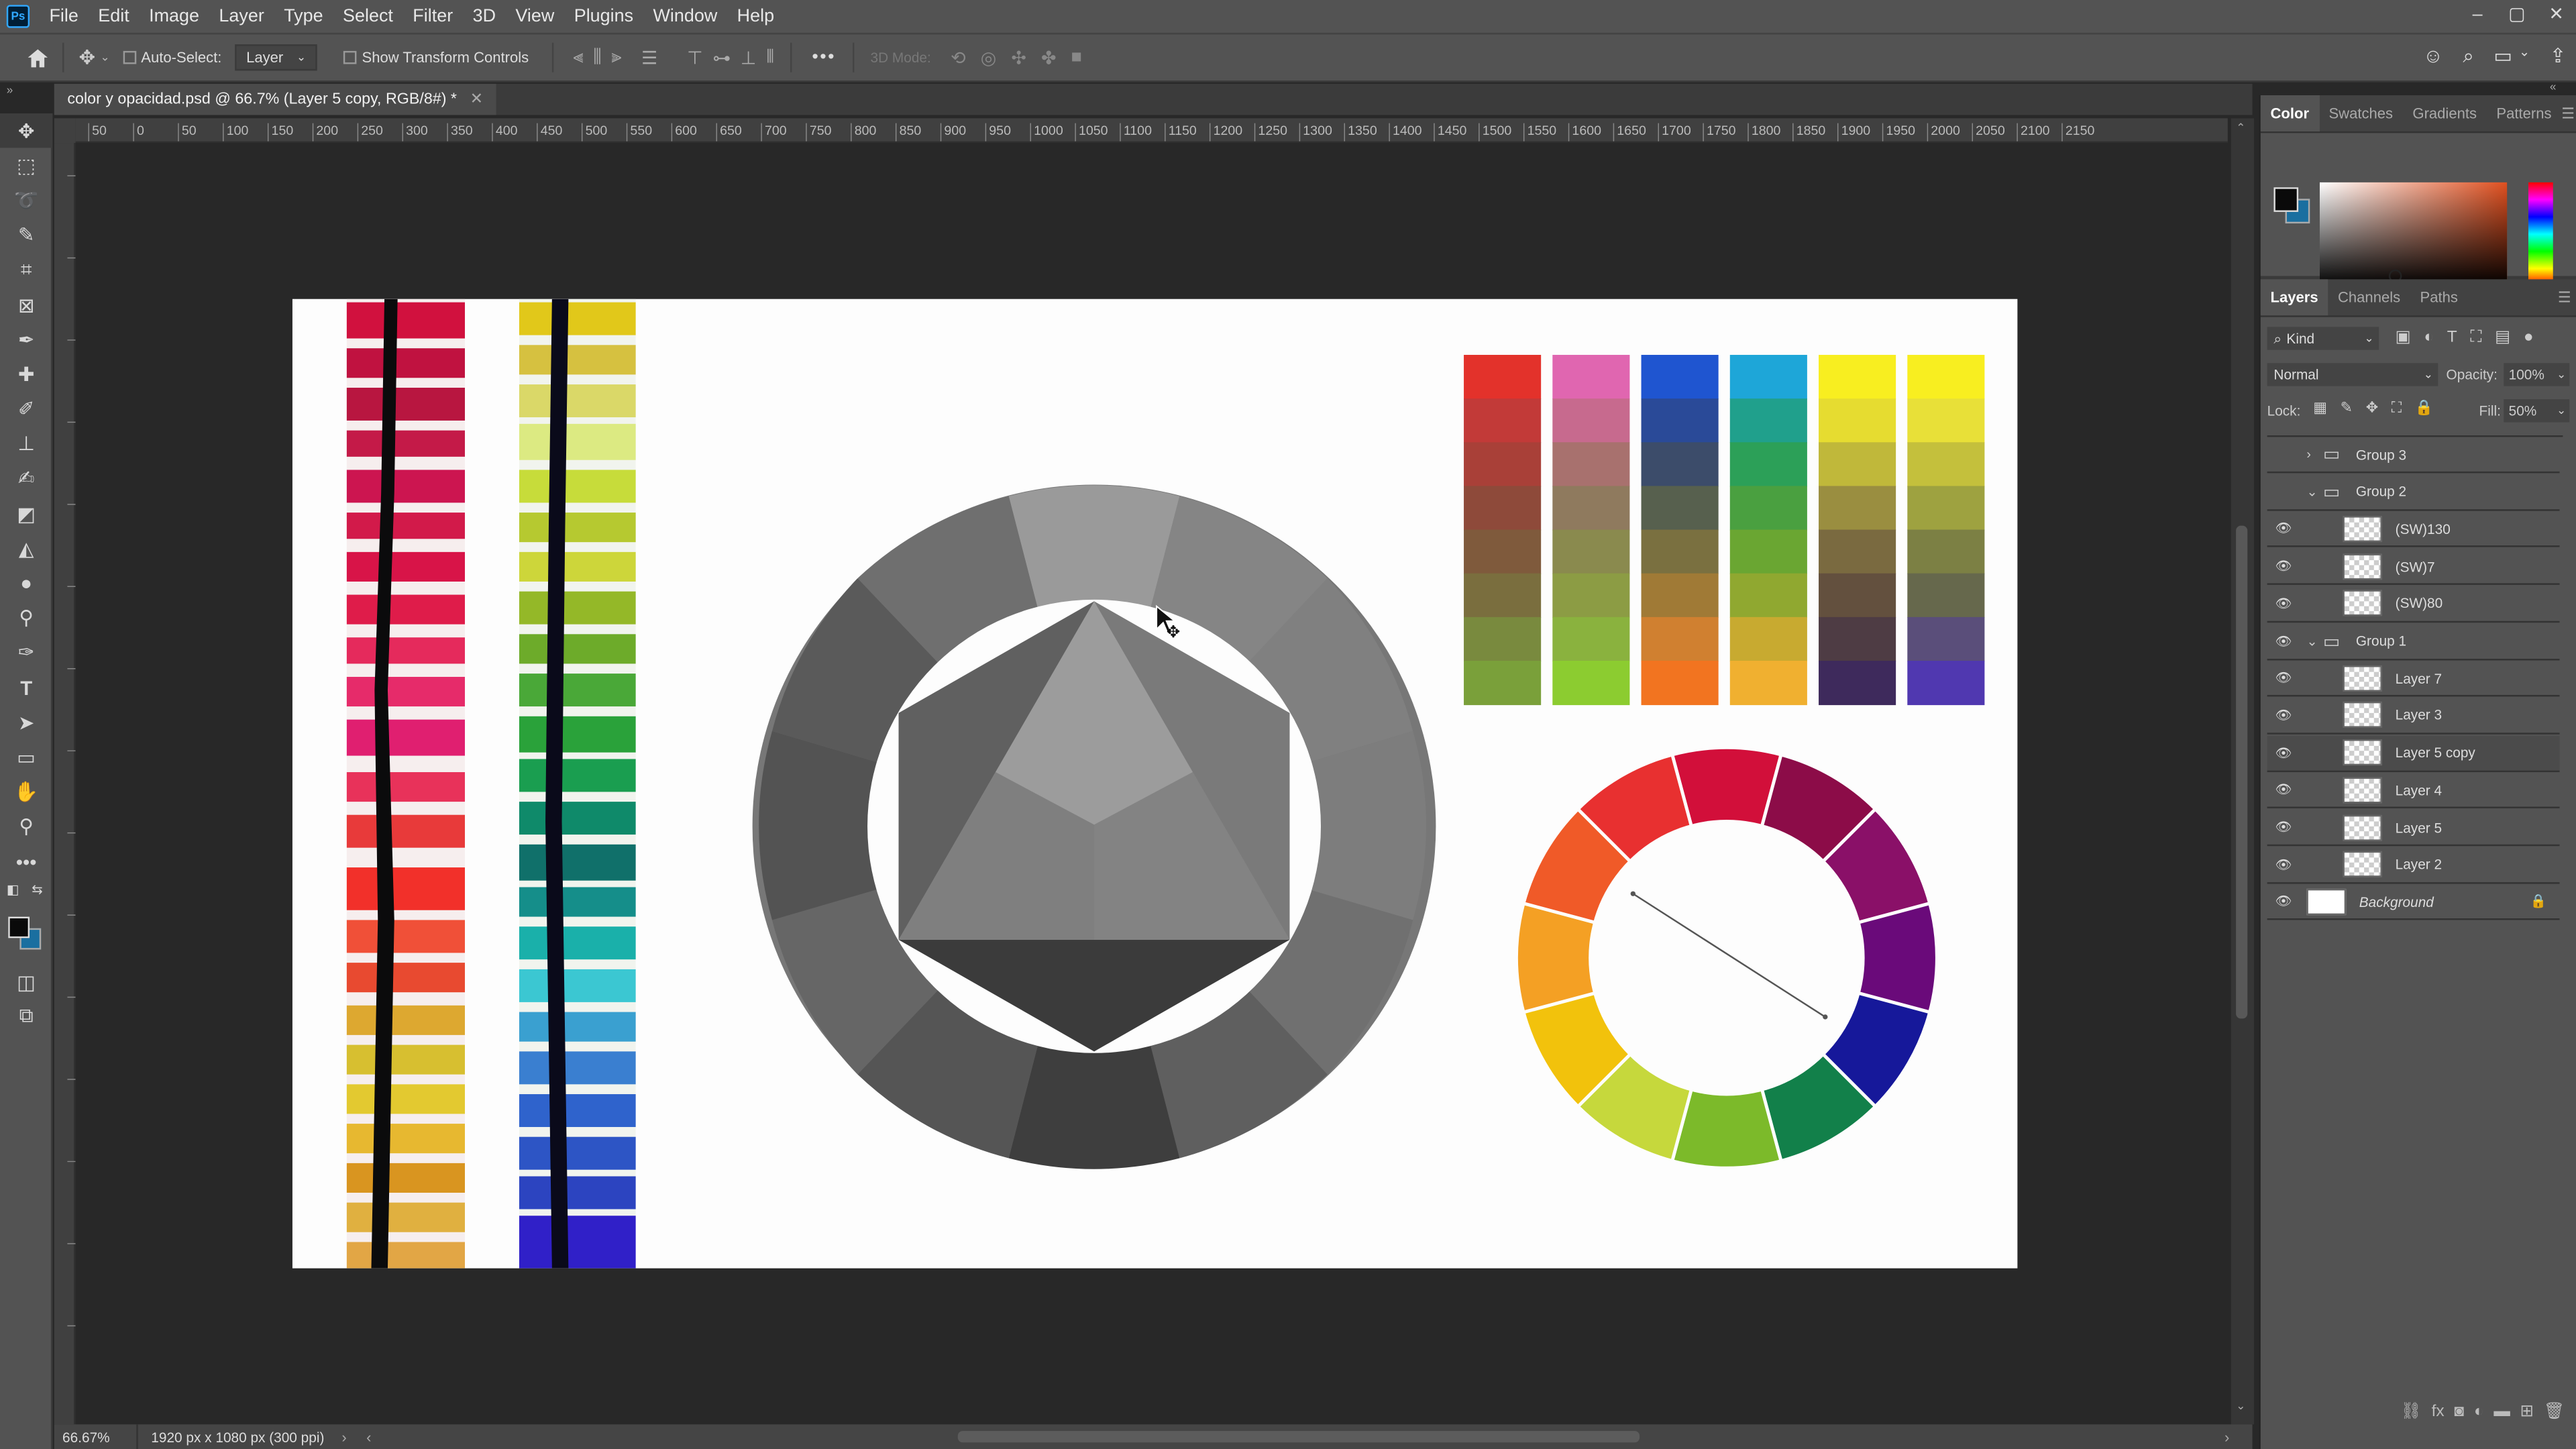 The height and width of the screenshot is (1449, 2576). What do you see at coordinates (2413, 679) in the screenshot?
I see `layer-row-layer-7: 👁 Layer 7` at bounding box center [2413, 679].